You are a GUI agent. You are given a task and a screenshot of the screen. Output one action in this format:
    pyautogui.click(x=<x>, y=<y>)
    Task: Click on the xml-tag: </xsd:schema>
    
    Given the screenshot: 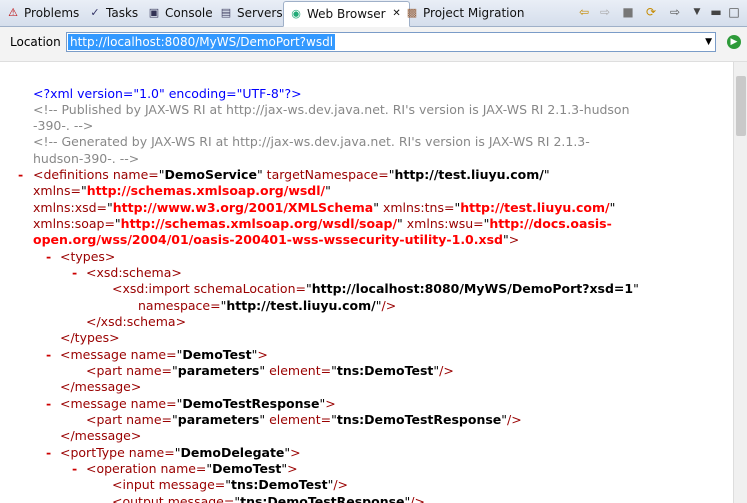 What is the action you would take?
    pyautogui.click(x=136, y=321)
    